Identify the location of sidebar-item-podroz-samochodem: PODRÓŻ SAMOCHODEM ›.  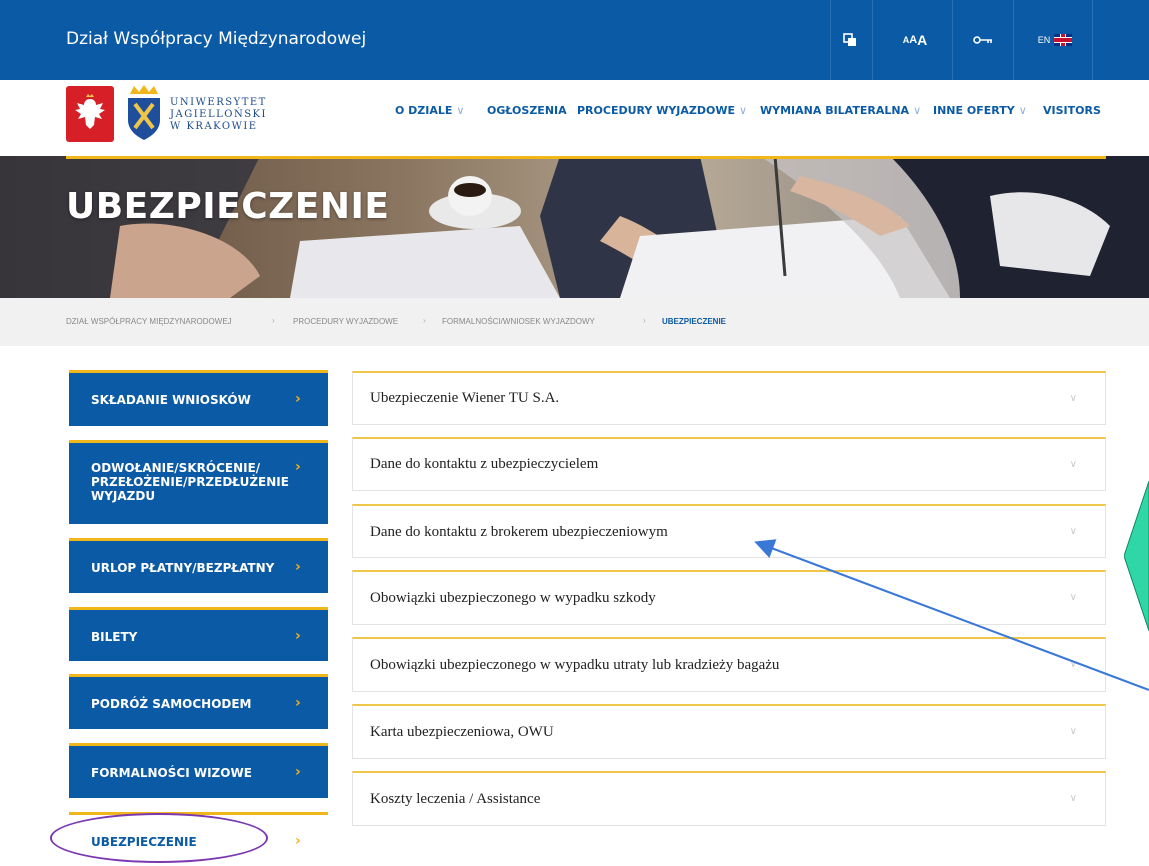
(198, 701).